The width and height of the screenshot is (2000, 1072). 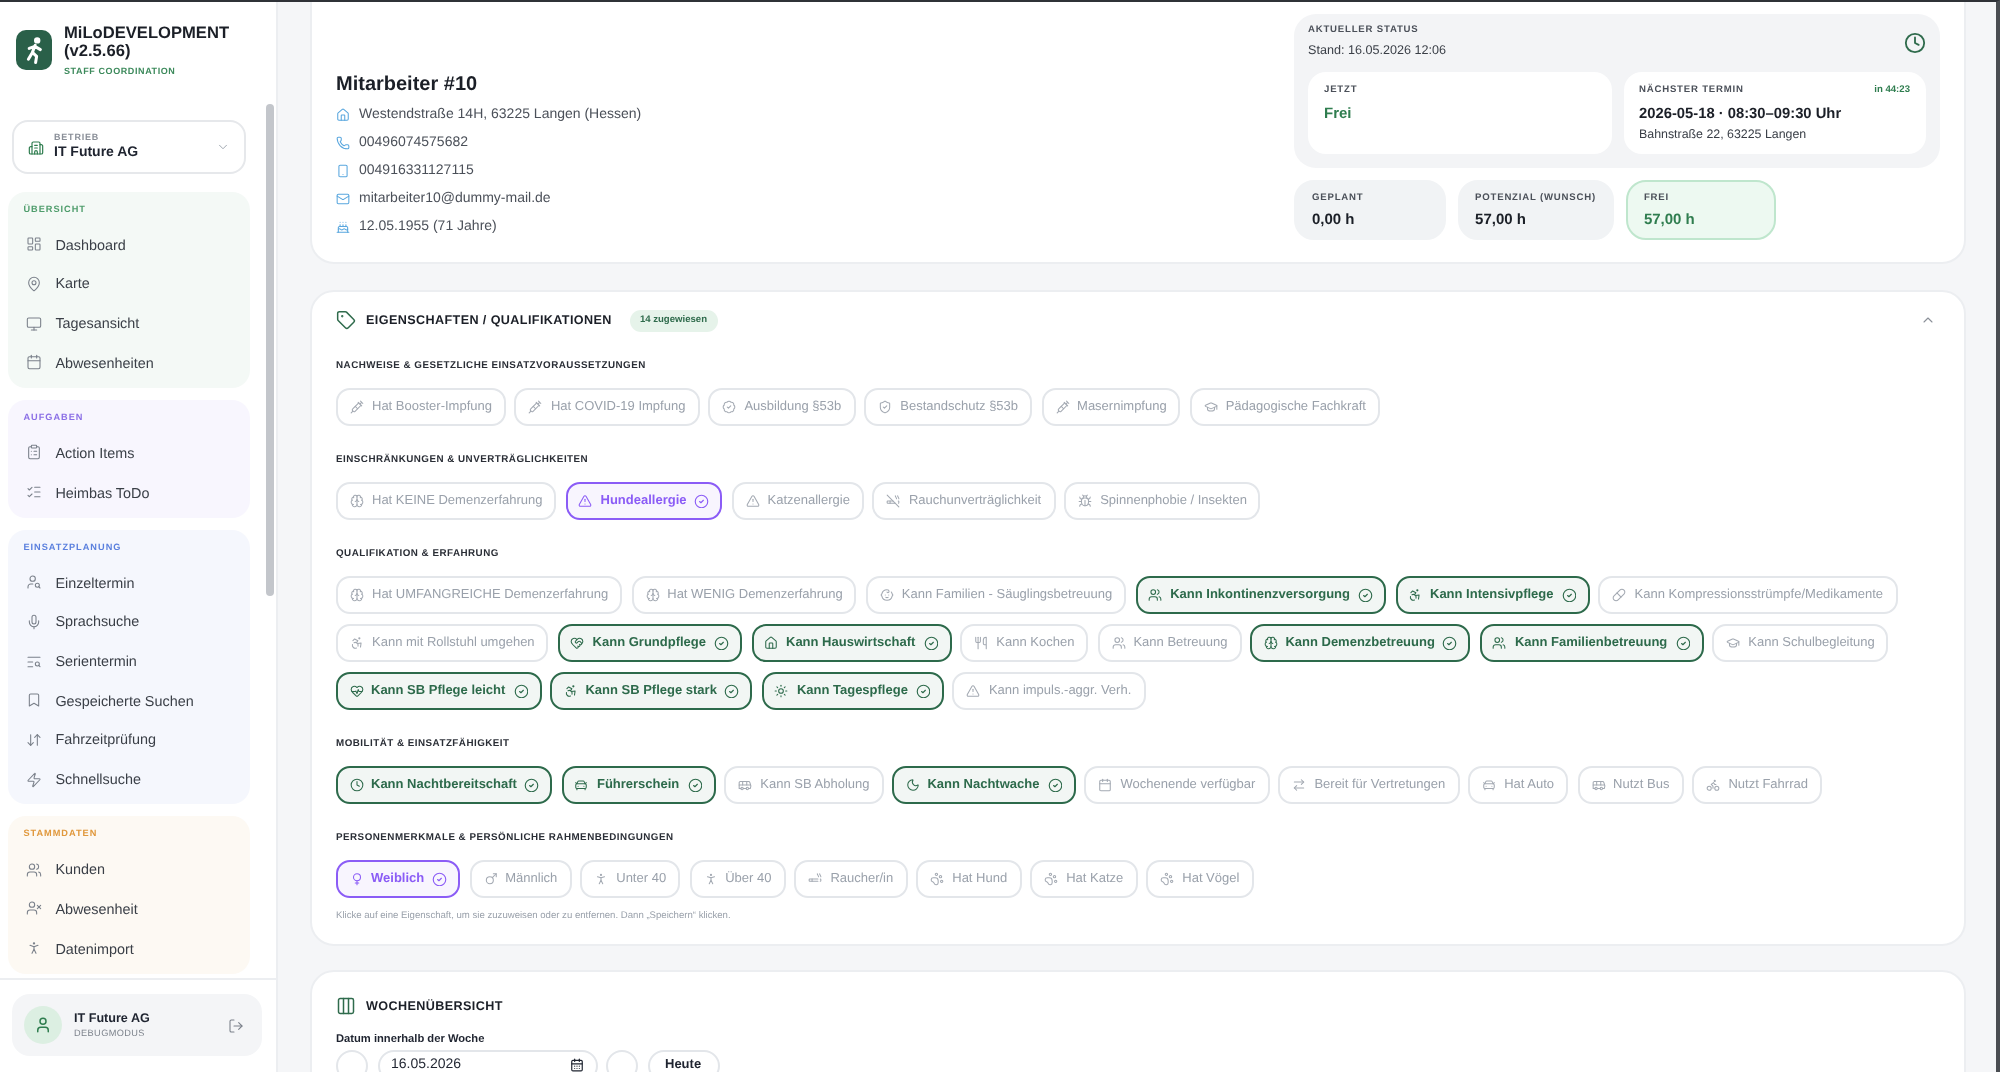 I want to click on sun-icon, so click(x=781, y=691).